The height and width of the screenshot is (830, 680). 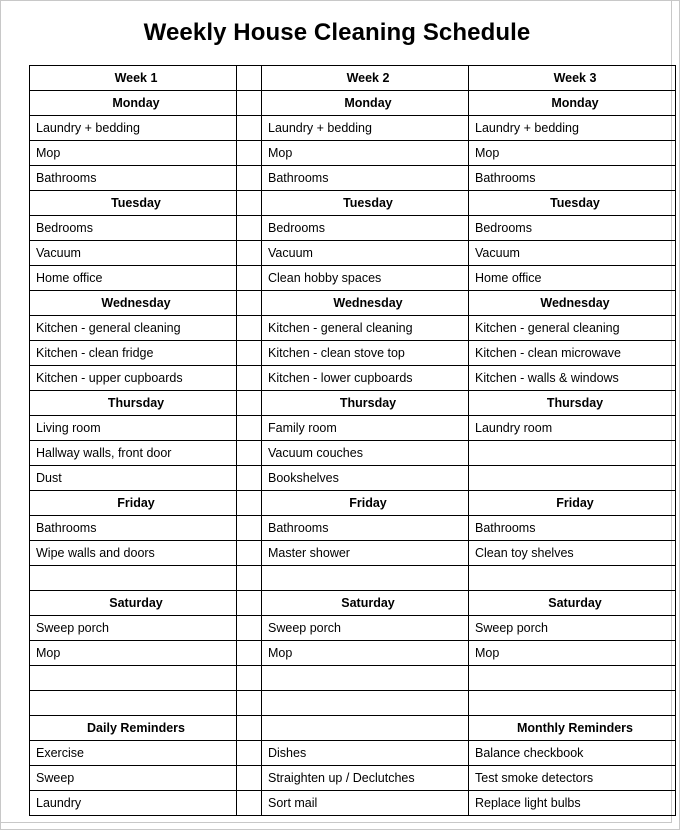 I want to click on task-row: Sweep porch Sweep porch Sweep porch, so click(x=352, y=628).